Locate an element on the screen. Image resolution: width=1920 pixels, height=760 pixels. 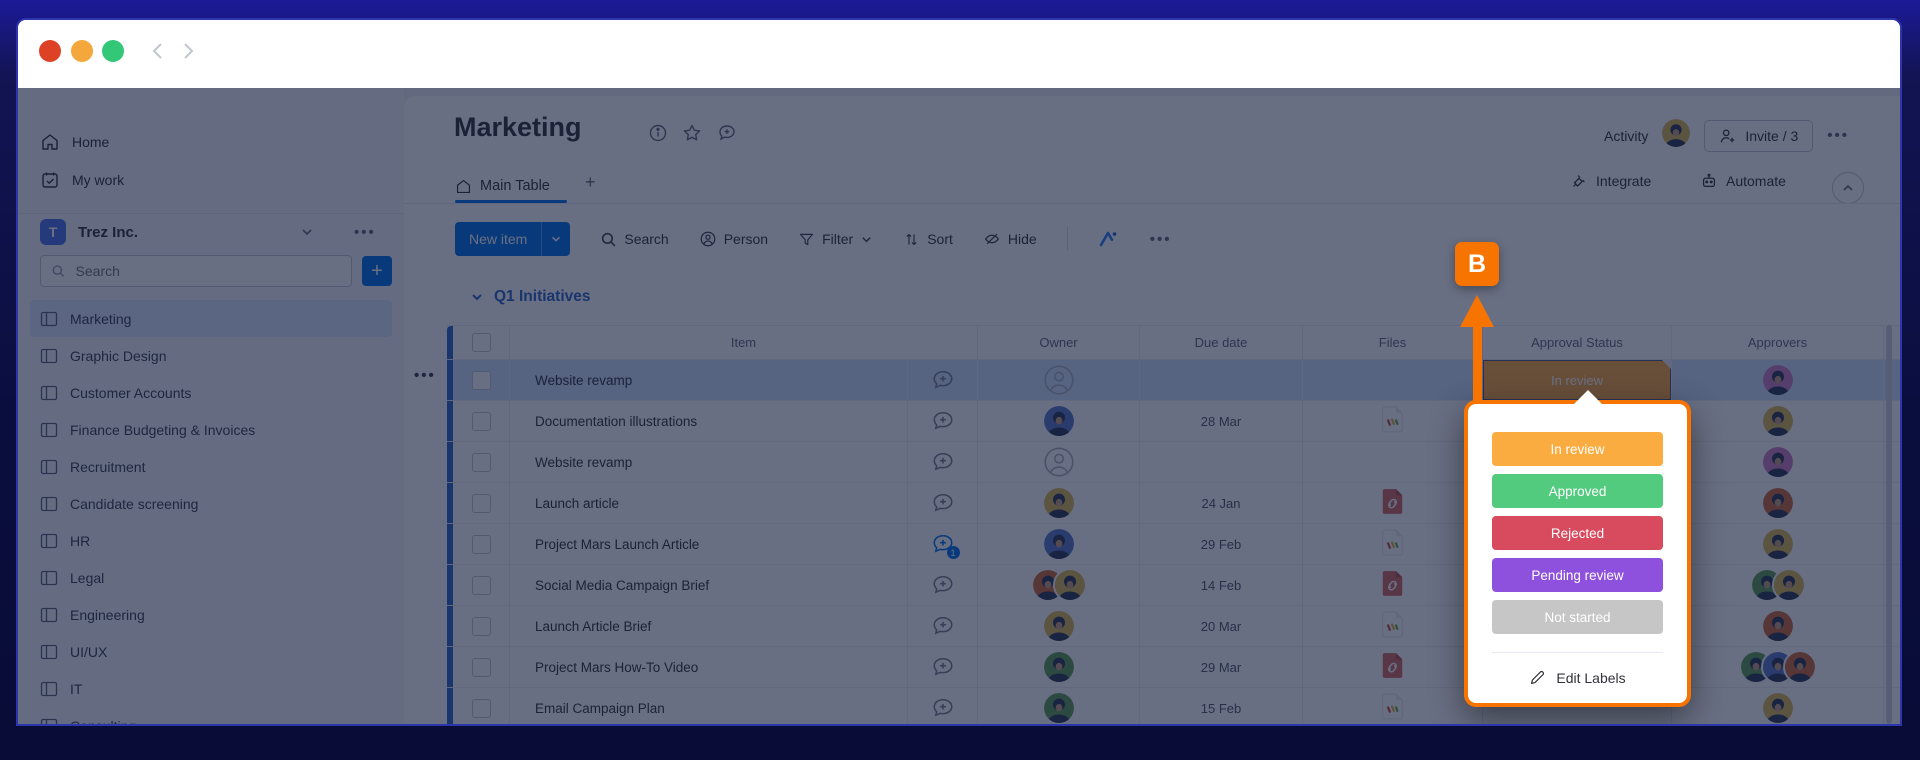
edit-labels-button: Edit Labels is located at coordinates (1577, 677).